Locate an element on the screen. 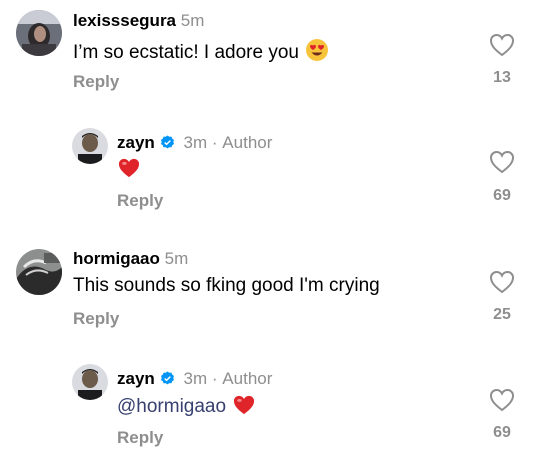  username: hormigaao is located at coordinates (116, 258).